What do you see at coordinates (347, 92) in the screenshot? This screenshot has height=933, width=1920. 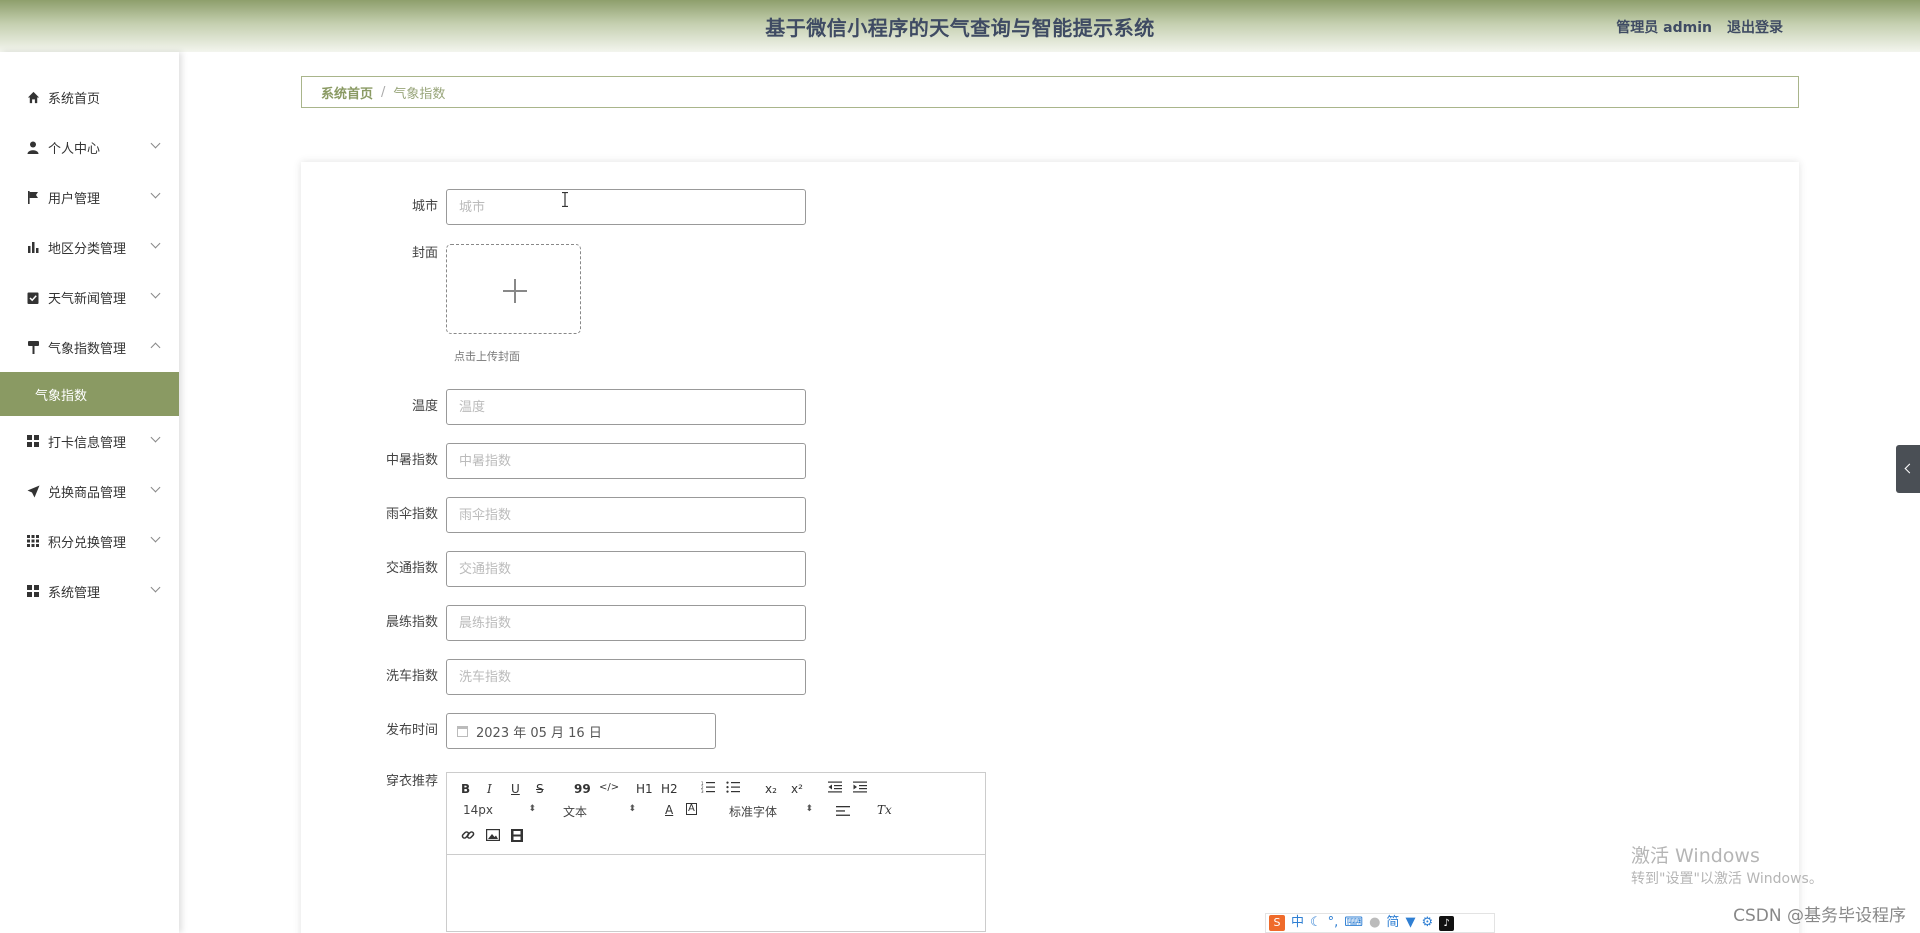 I see `breadcrumb-home: 系统首页` at bounding box center [347, 92].